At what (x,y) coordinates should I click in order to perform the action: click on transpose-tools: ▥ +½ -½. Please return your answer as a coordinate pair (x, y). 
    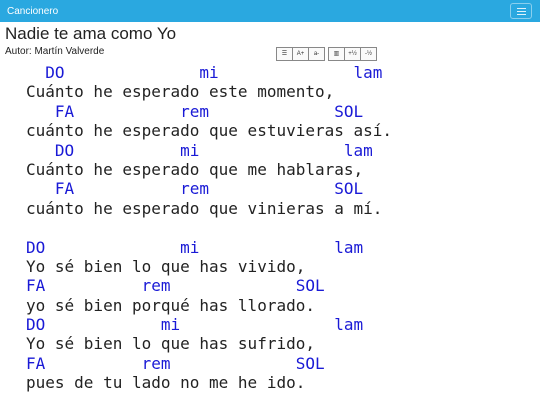
    Looking at the image, I should click on (352, 54).